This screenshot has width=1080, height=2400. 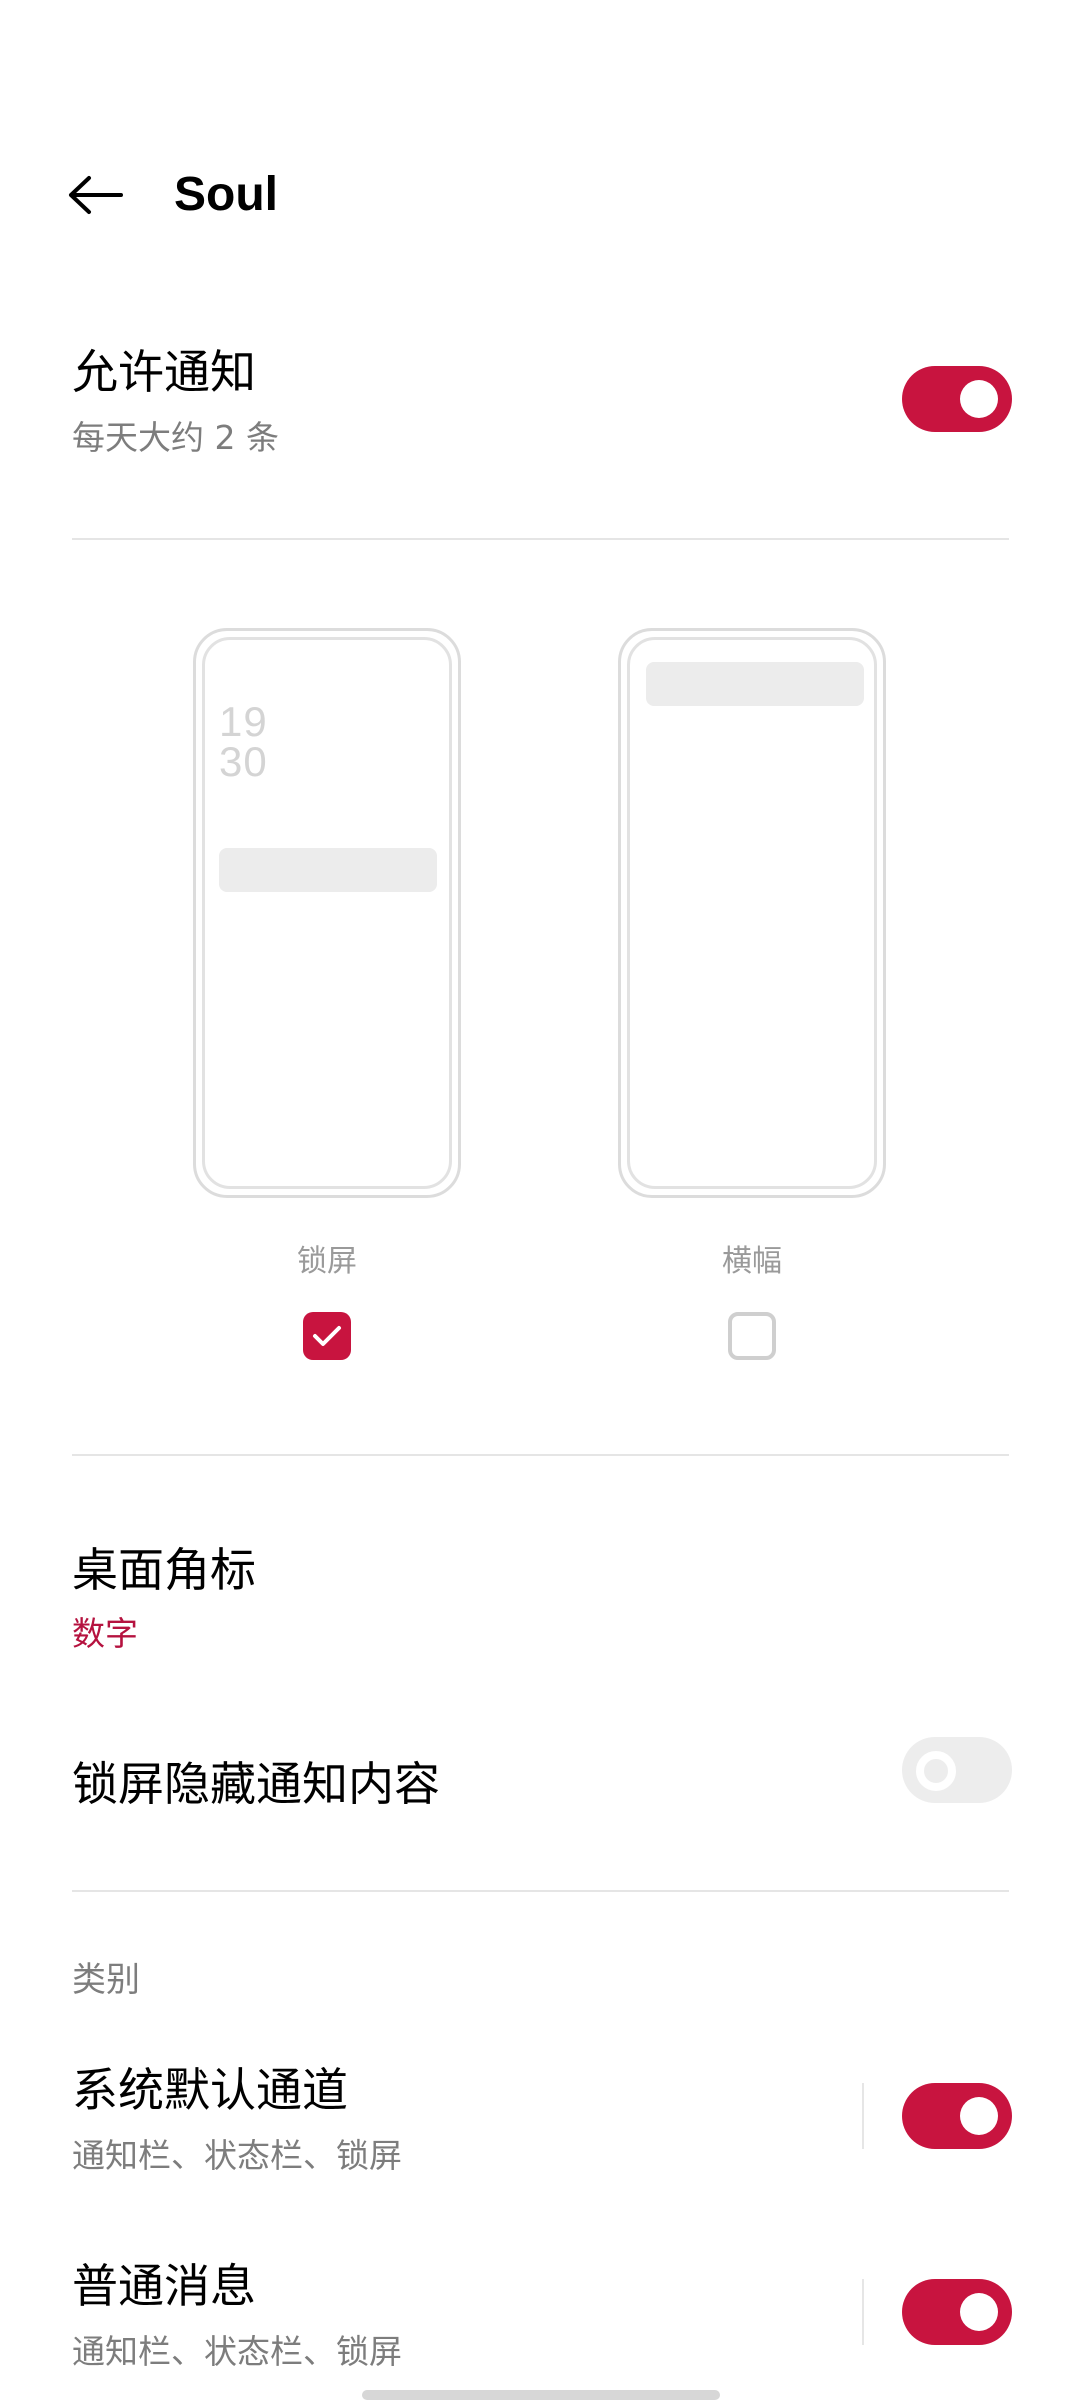 I want to click on notification-placeholder, so click(x=328, y=870).